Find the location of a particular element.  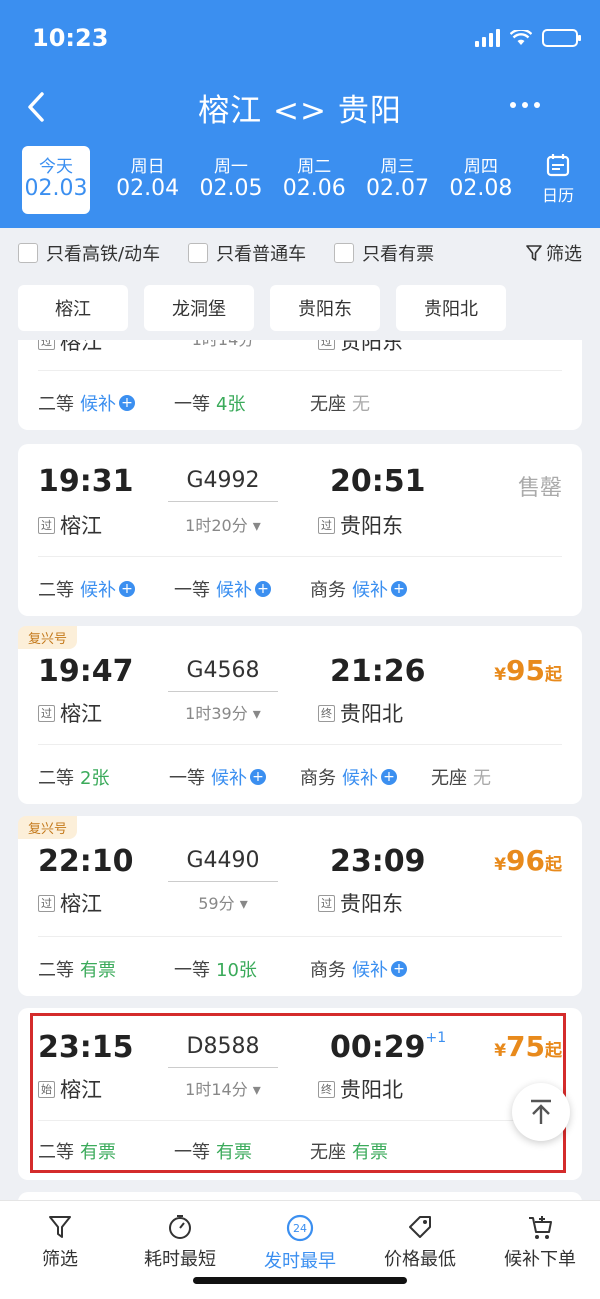

status-time: 10:23 is located at coordinates (70, 38).